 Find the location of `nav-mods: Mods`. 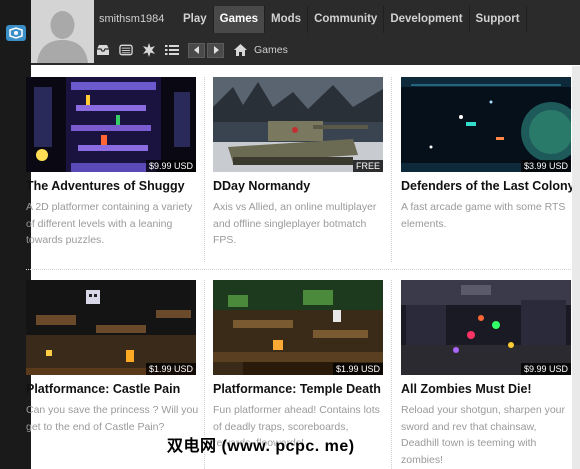

nav-mods: Mods is located at coordinates (287, 19).